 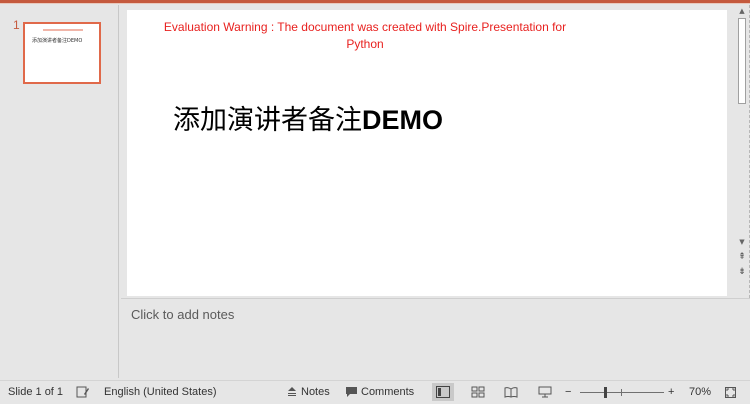 What do you see at coordinates (478, 392) in the screenshot?
I see `slide-sorter-view-icon` at bounding box center [478, 392].